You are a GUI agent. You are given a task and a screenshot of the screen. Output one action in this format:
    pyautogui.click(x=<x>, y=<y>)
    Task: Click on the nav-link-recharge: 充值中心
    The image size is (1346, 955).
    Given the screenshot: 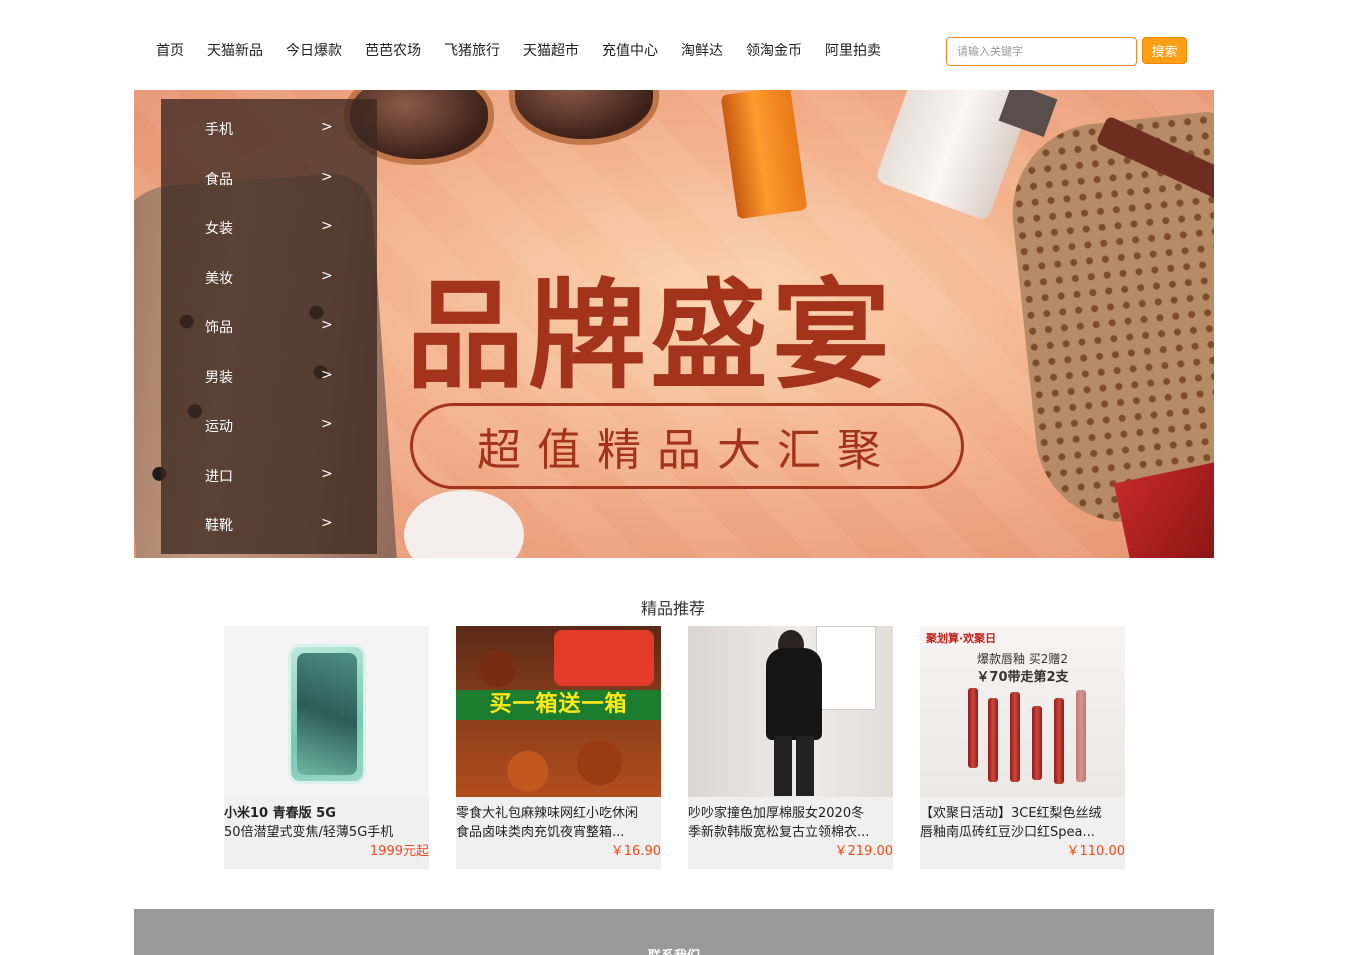 What is the action you would take?
    pyautogui.click(x=630, y=50)
    